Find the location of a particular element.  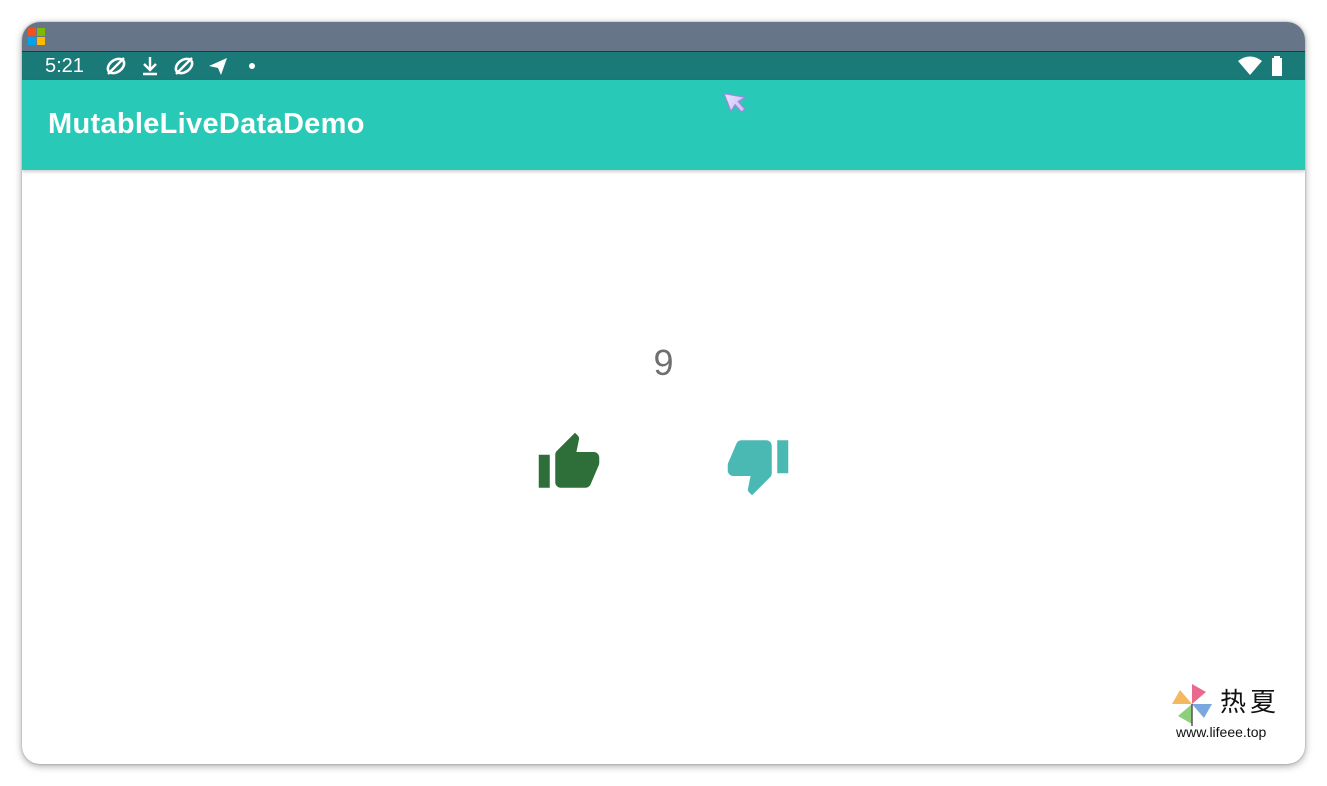

thumb-up-icon is located at coordinates (569, 460).